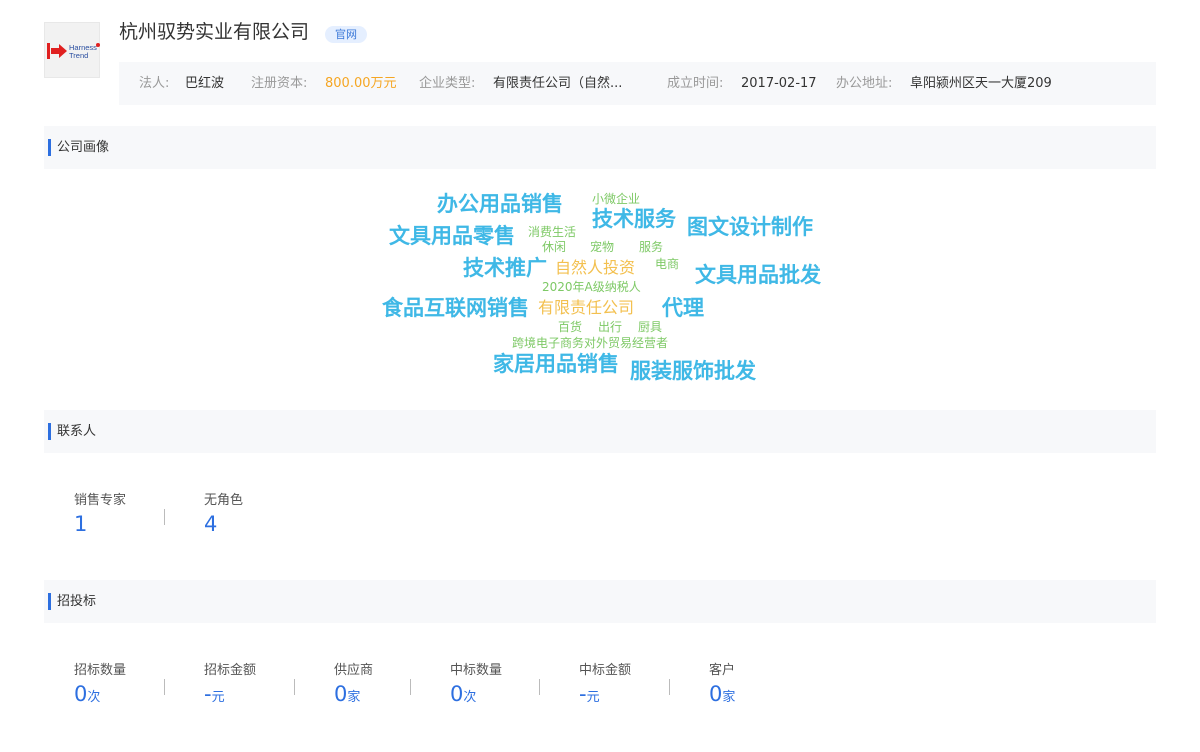  I want to click on stat-label: 中标金额, so click(605, 670).